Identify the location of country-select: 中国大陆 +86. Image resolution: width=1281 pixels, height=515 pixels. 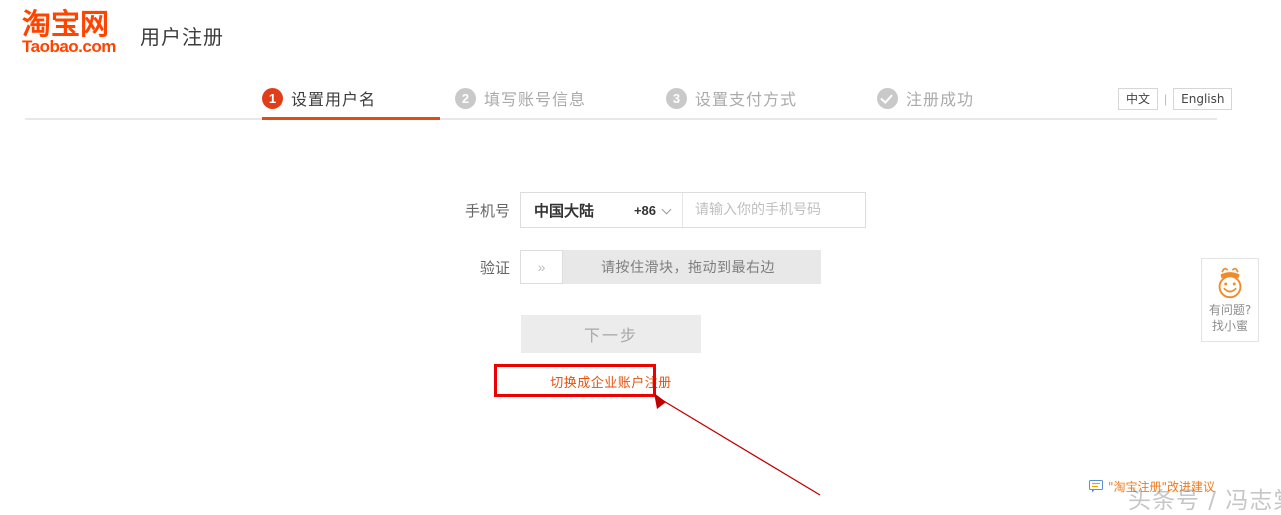
(602, 210).